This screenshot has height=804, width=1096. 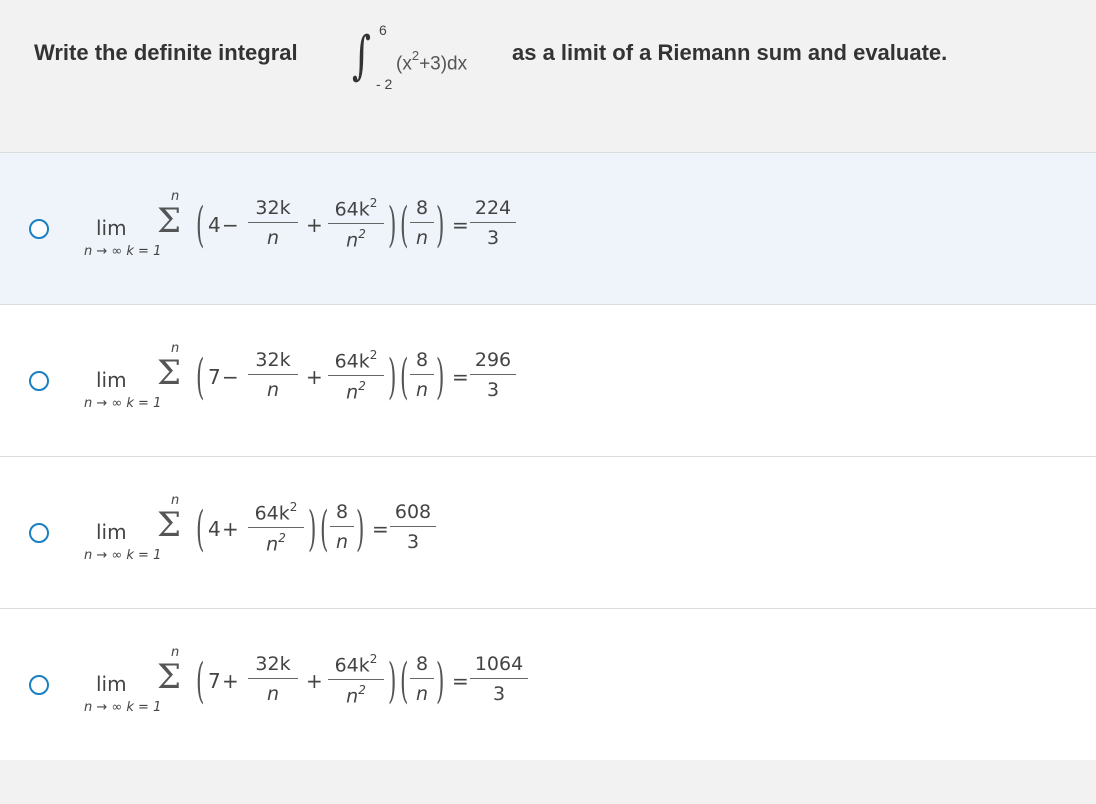 I want to click on result-fraction: 224 3, so click(x=493, y=223).